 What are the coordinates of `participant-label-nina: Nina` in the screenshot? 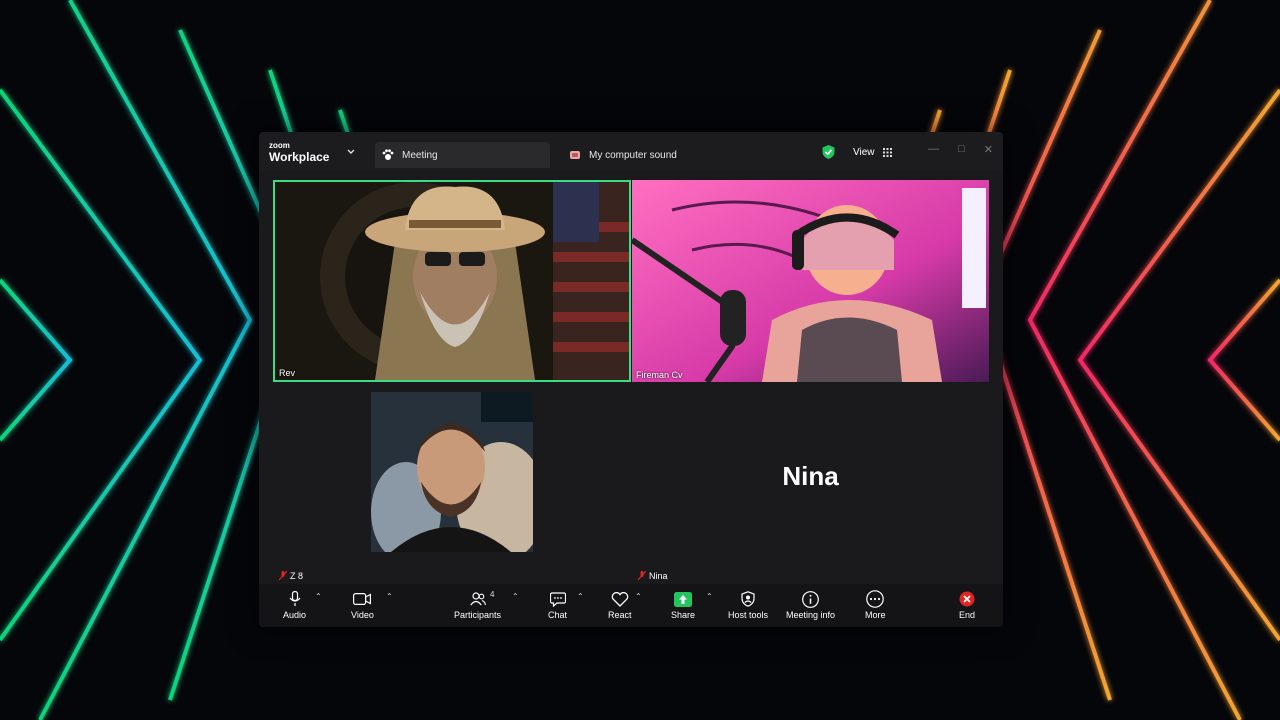 It's located at (653, 576).